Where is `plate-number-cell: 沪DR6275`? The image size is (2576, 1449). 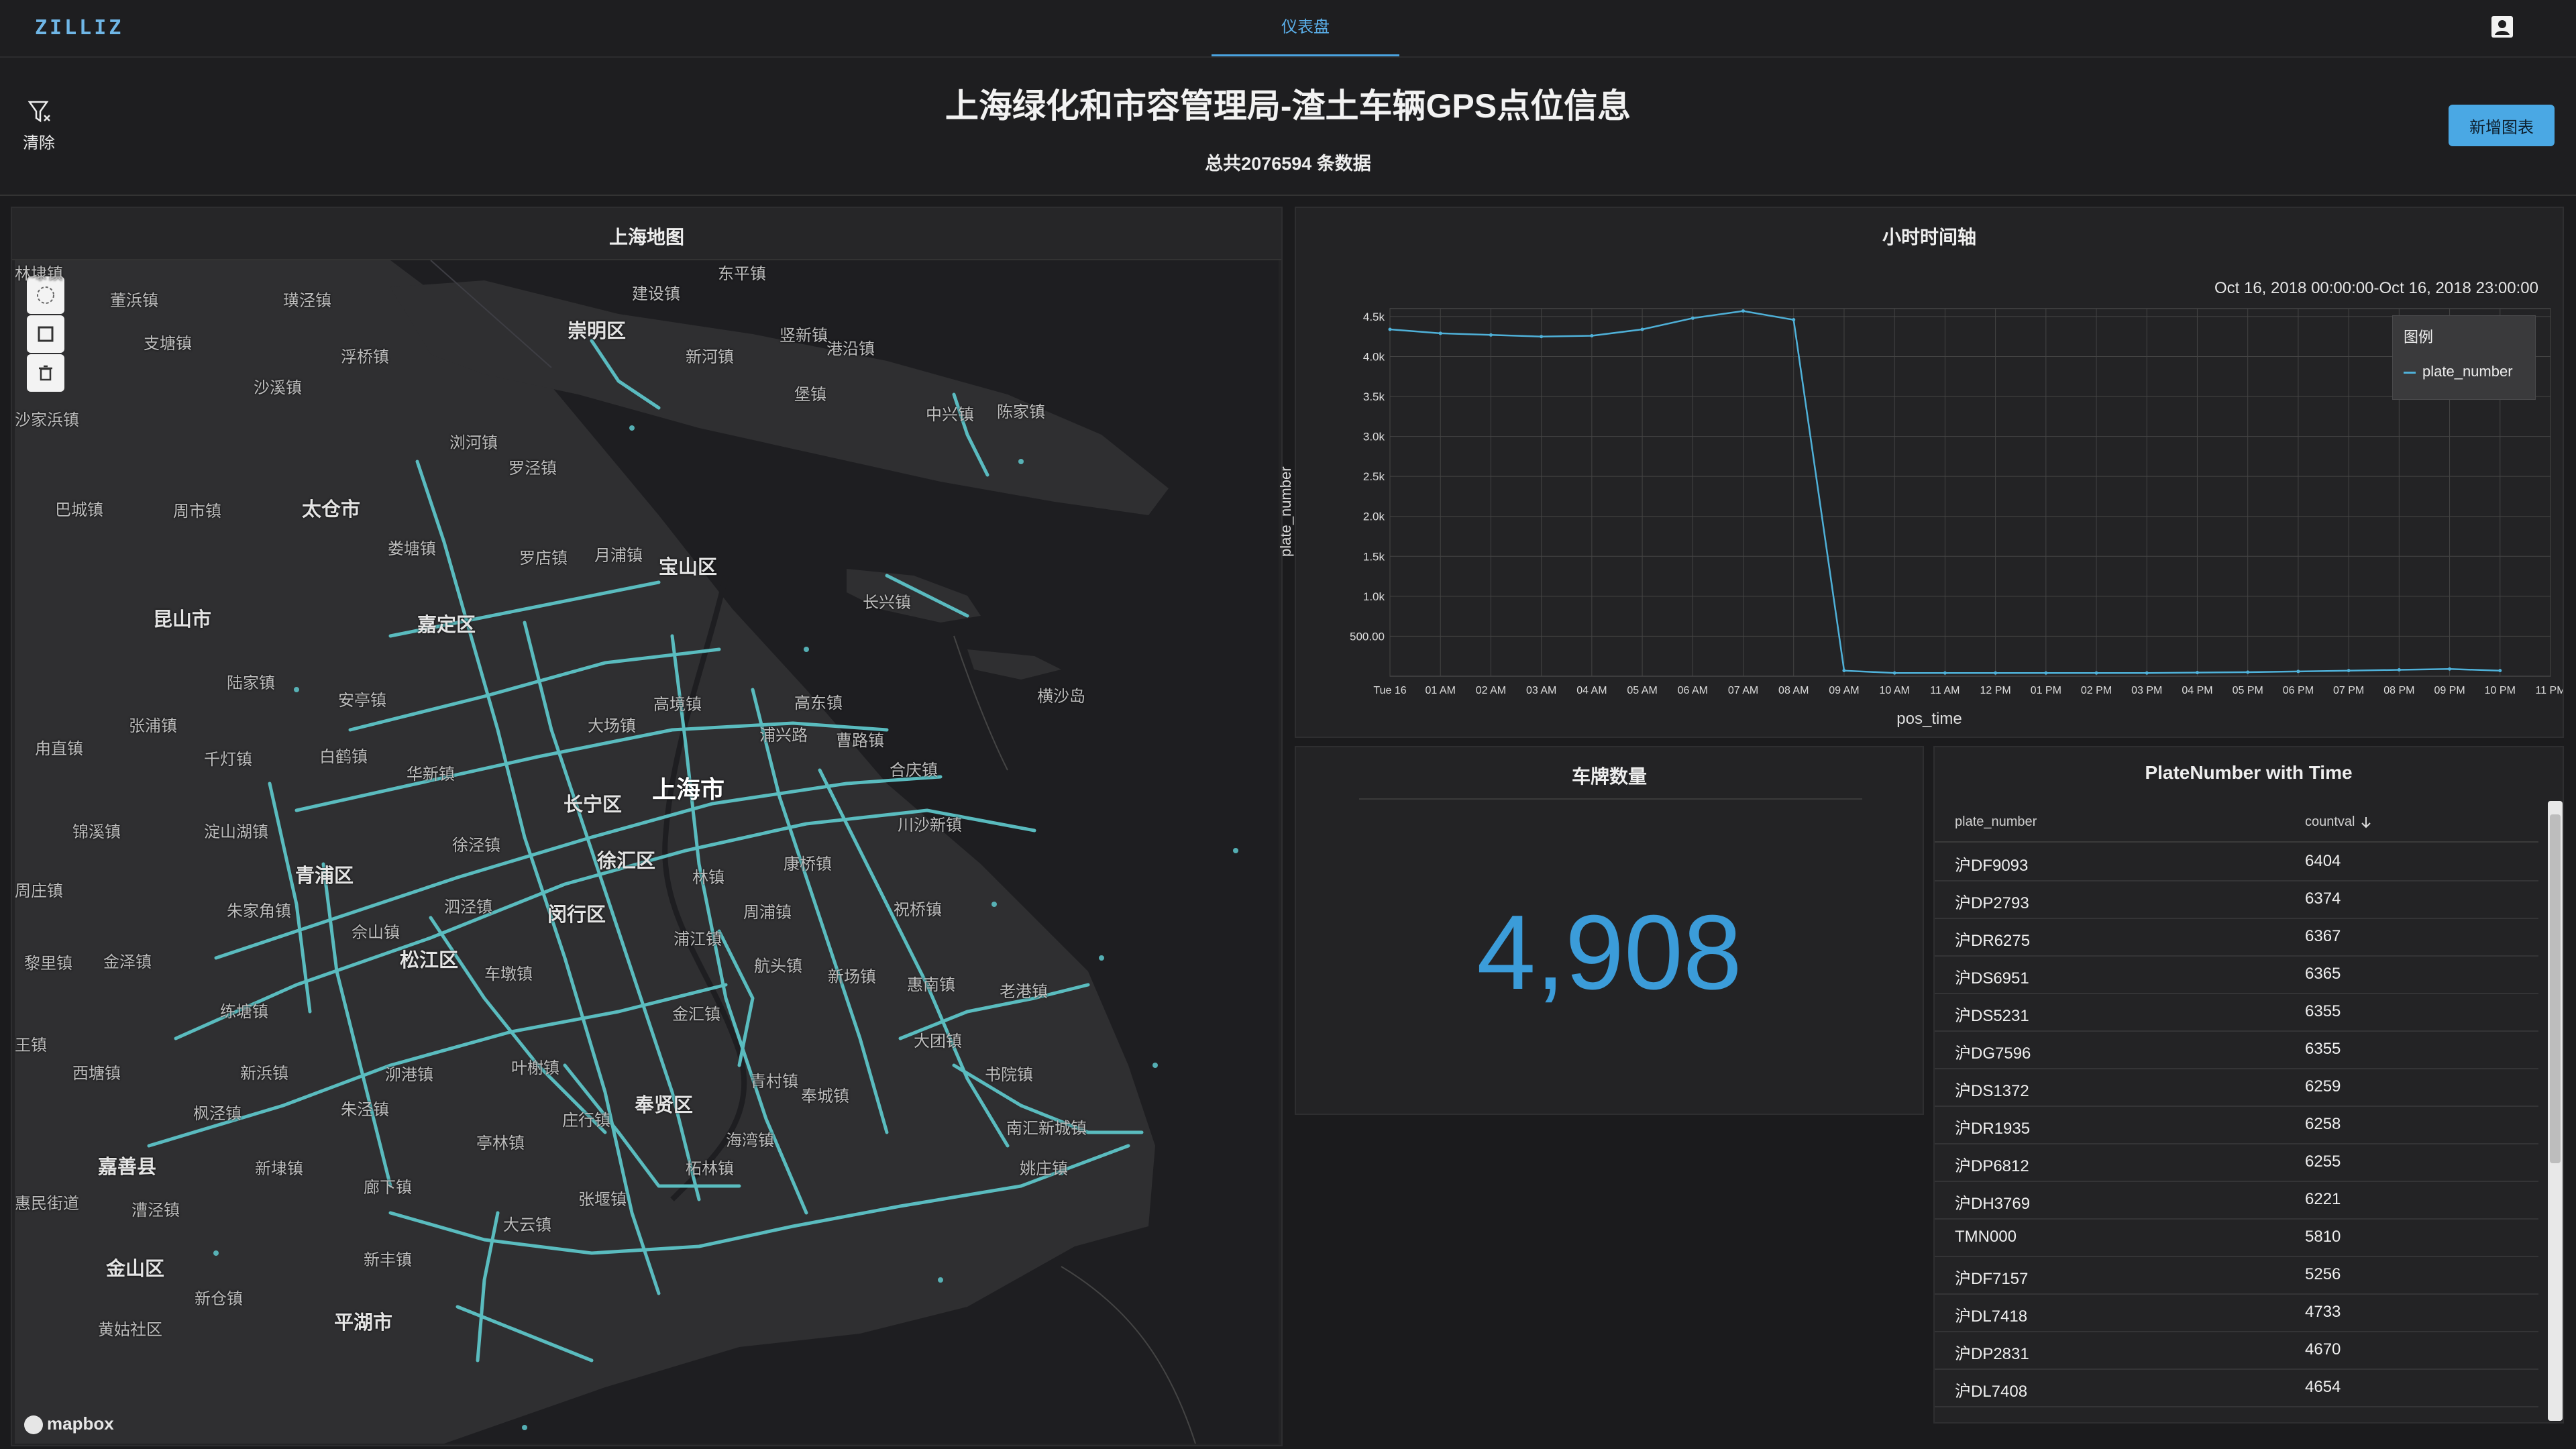 plate-number-cell: 沪DR6275 is located at coordinates (1993, 941).